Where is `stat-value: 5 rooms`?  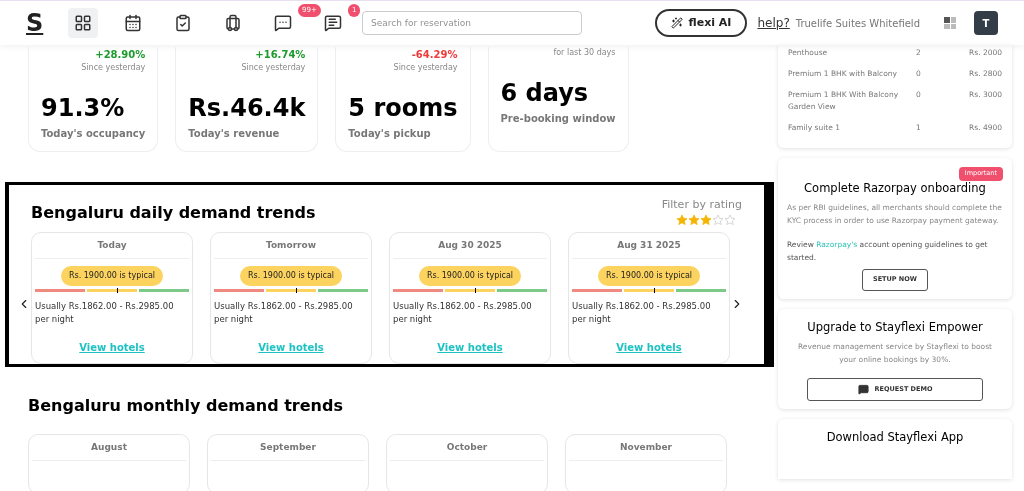 stat-value: 5 rooms is located at coordinates (403, 108).